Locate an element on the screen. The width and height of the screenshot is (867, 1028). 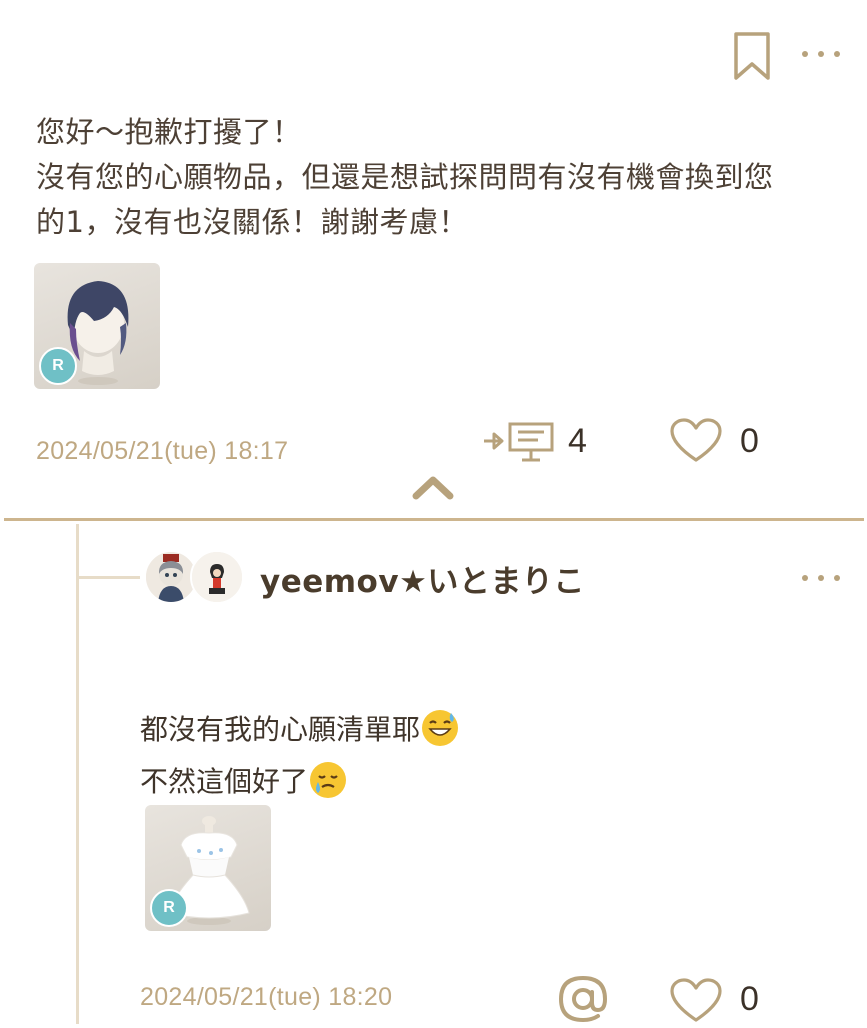
reply-like-count: 0 is located at coordinates (749, 999).